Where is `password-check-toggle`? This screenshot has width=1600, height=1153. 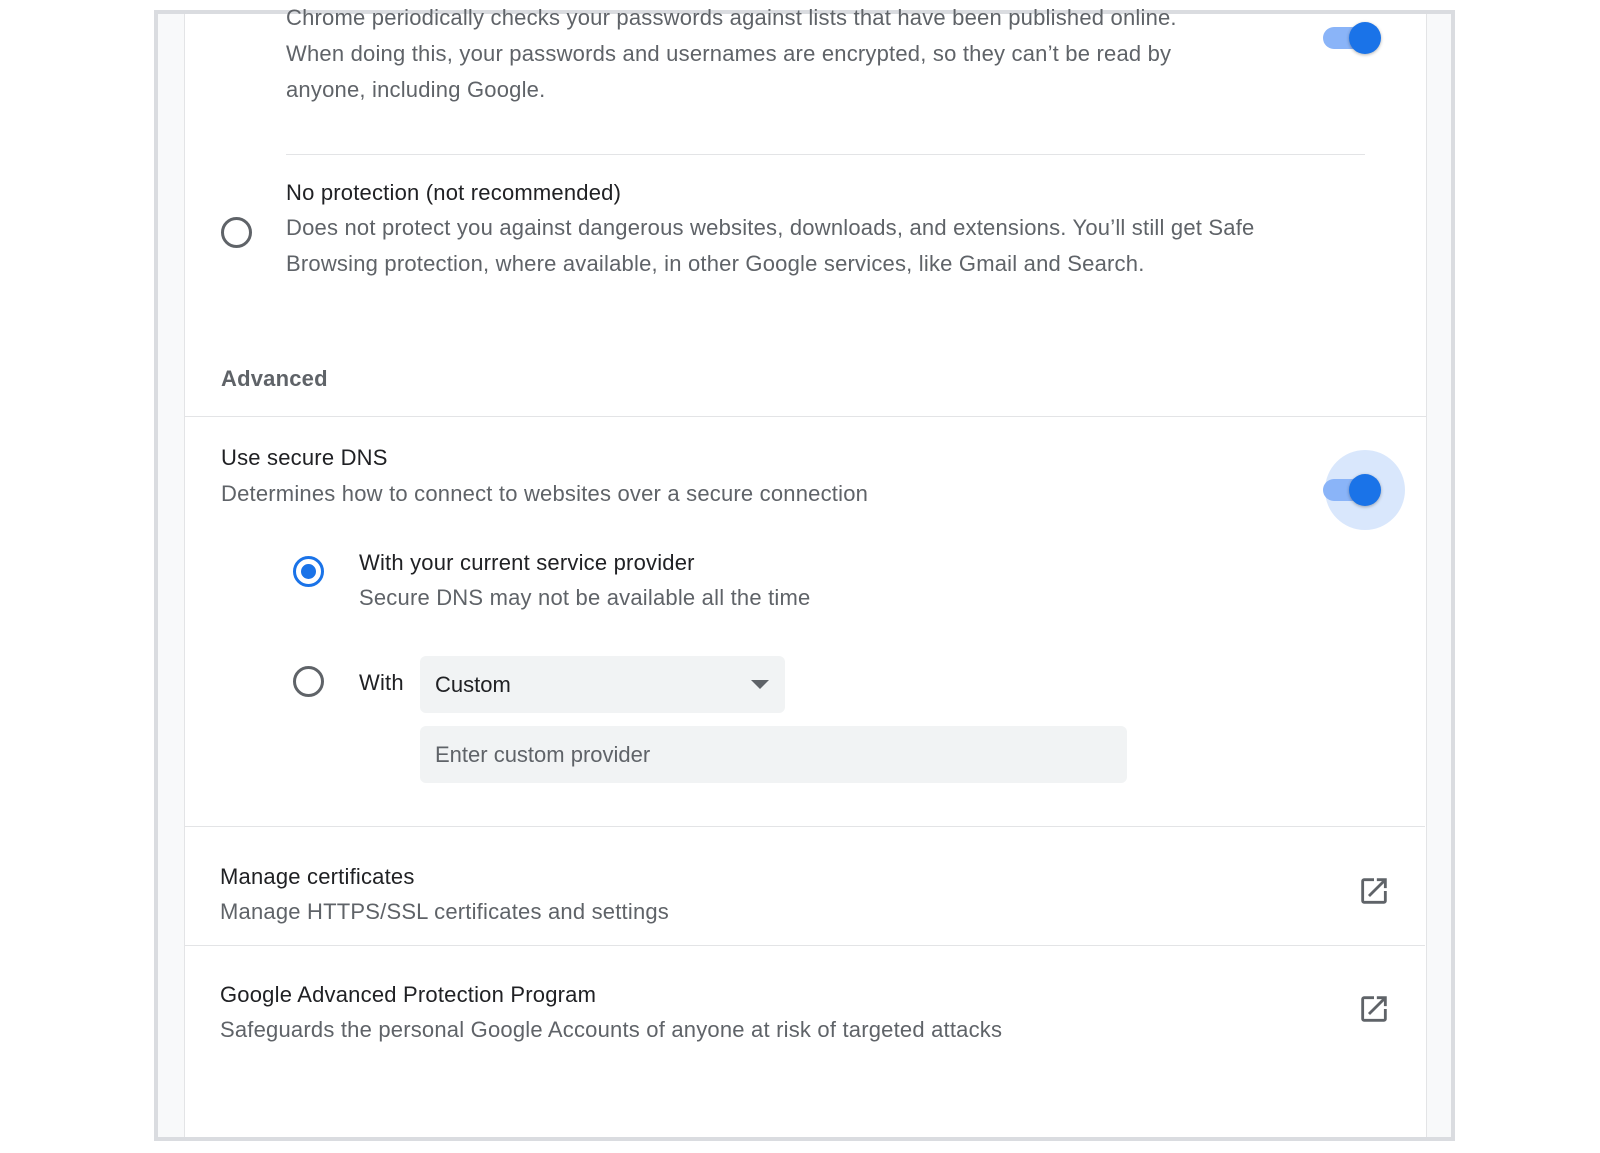 password-check-toggle is located at coordinates (1352, 38).